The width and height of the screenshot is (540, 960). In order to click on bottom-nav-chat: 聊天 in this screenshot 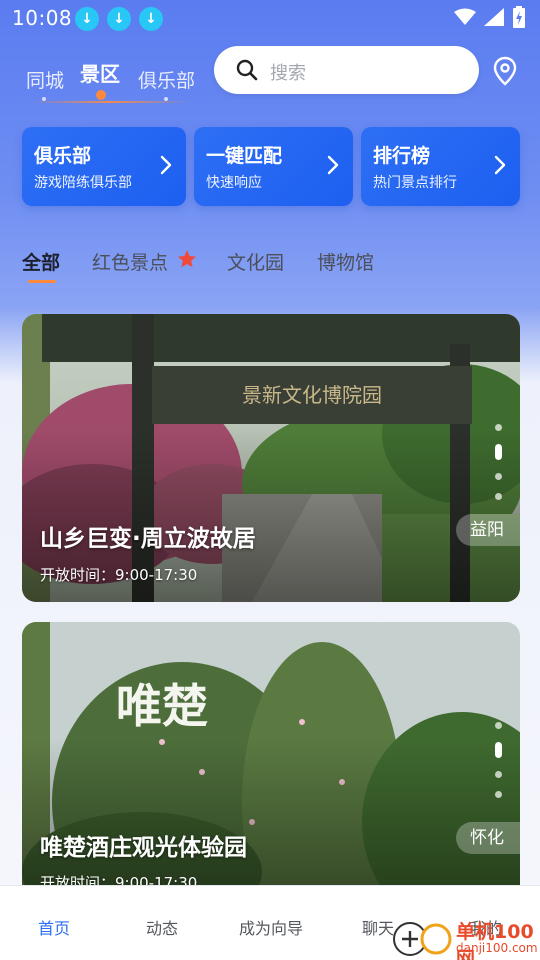, I will do `click(378, 927)`.